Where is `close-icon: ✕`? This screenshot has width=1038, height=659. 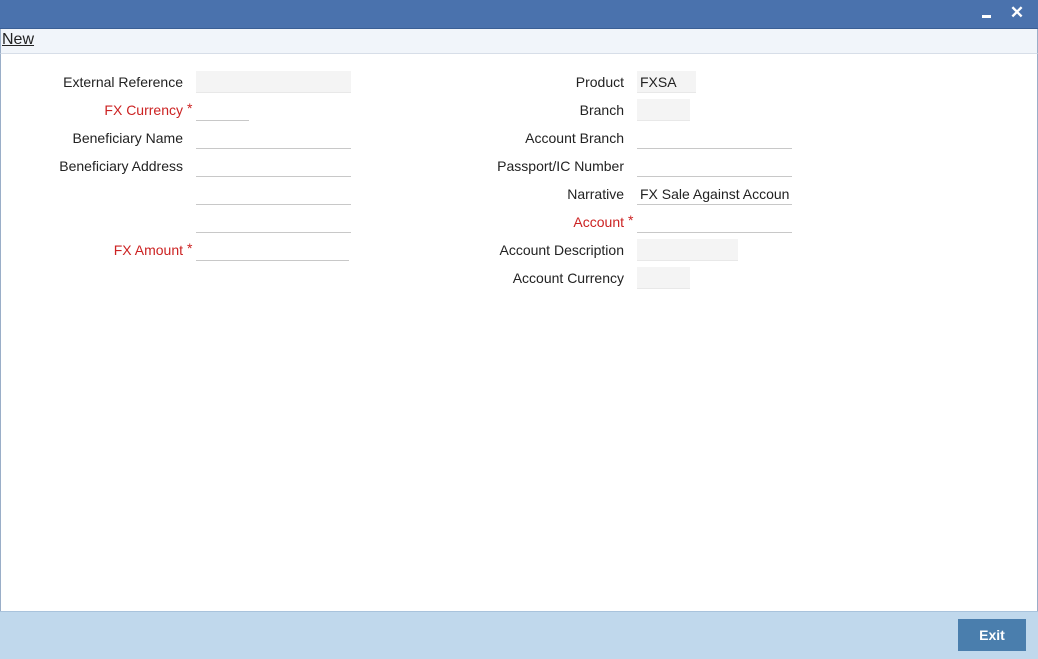
close-icon: ✕ is located at coordinates (1017, 13).